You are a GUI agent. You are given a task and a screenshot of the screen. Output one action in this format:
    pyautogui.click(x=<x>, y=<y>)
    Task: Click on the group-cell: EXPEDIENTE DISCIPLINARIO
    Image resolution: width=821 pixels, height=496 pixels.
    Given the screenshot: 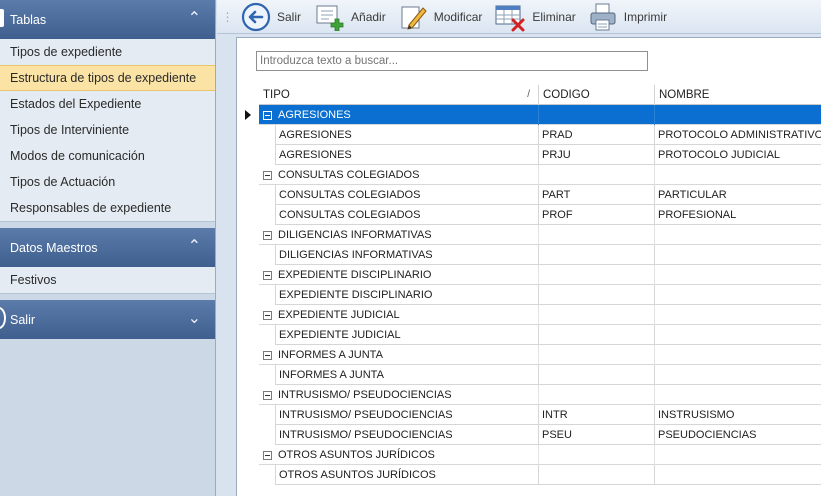 What is the action you would take?
    pyautogui.click(x=399, y=275)
    